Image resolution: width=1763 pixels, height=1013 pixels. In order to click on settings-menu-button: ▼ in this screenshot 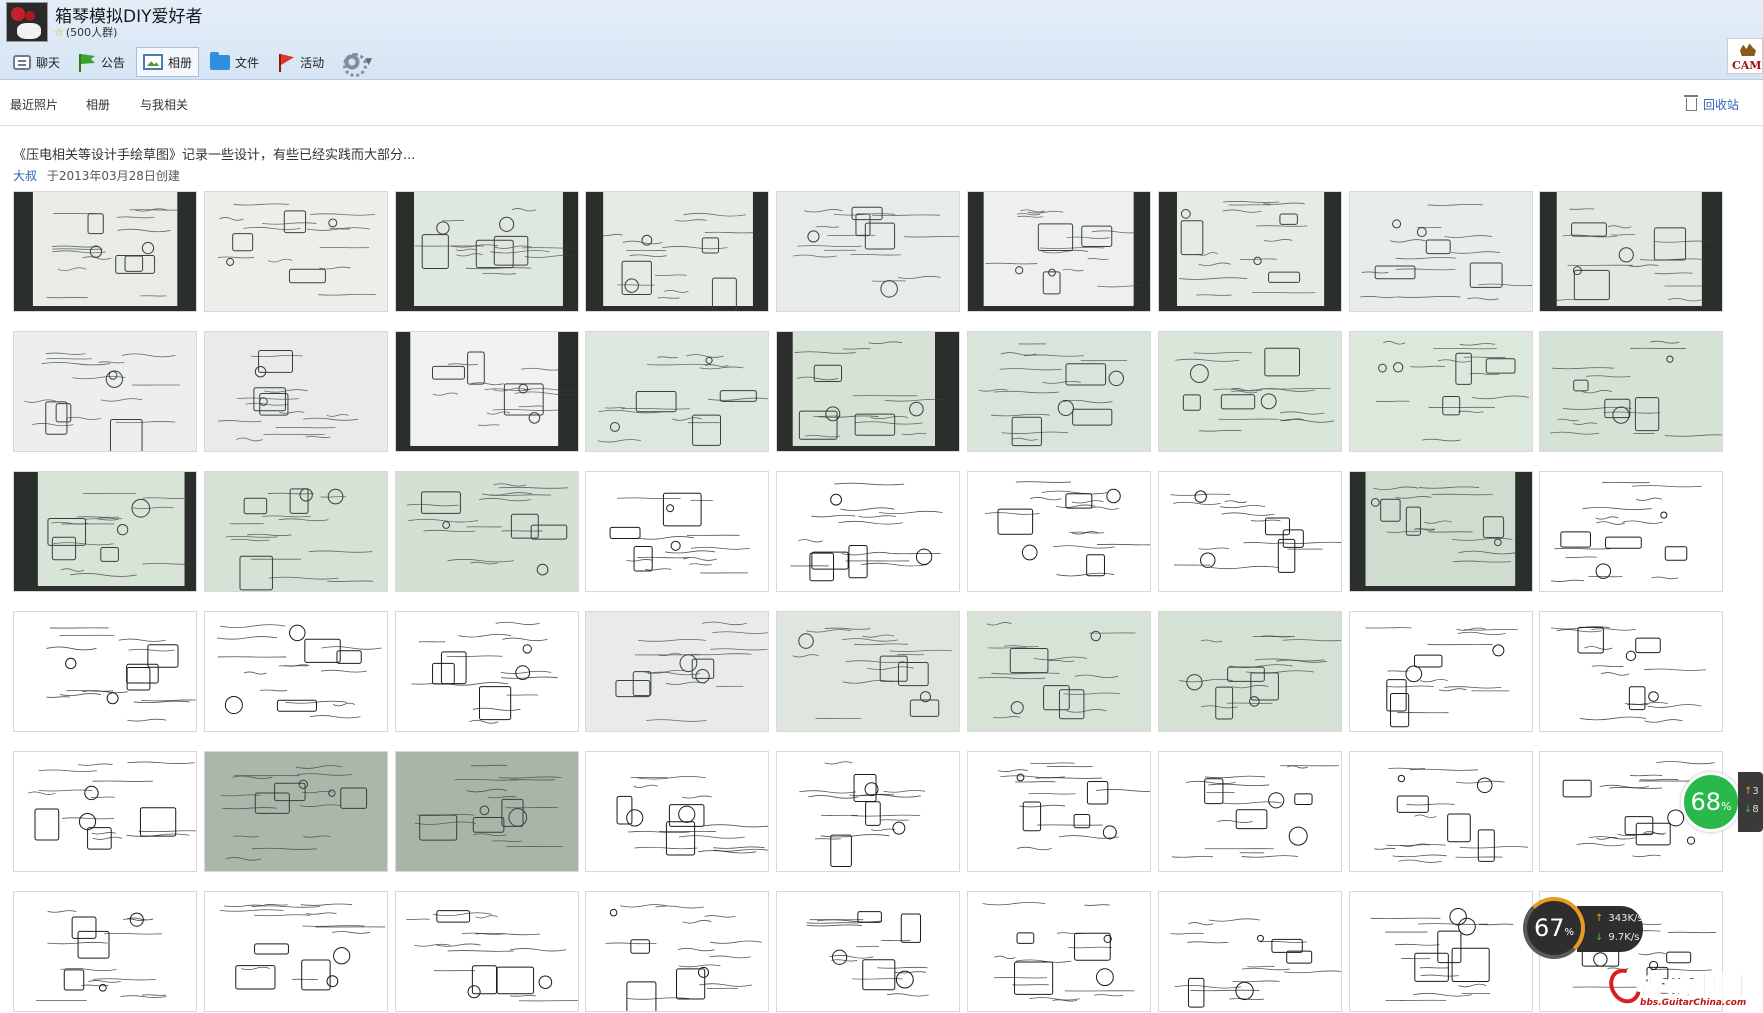, I will do `click(357, 62)`.